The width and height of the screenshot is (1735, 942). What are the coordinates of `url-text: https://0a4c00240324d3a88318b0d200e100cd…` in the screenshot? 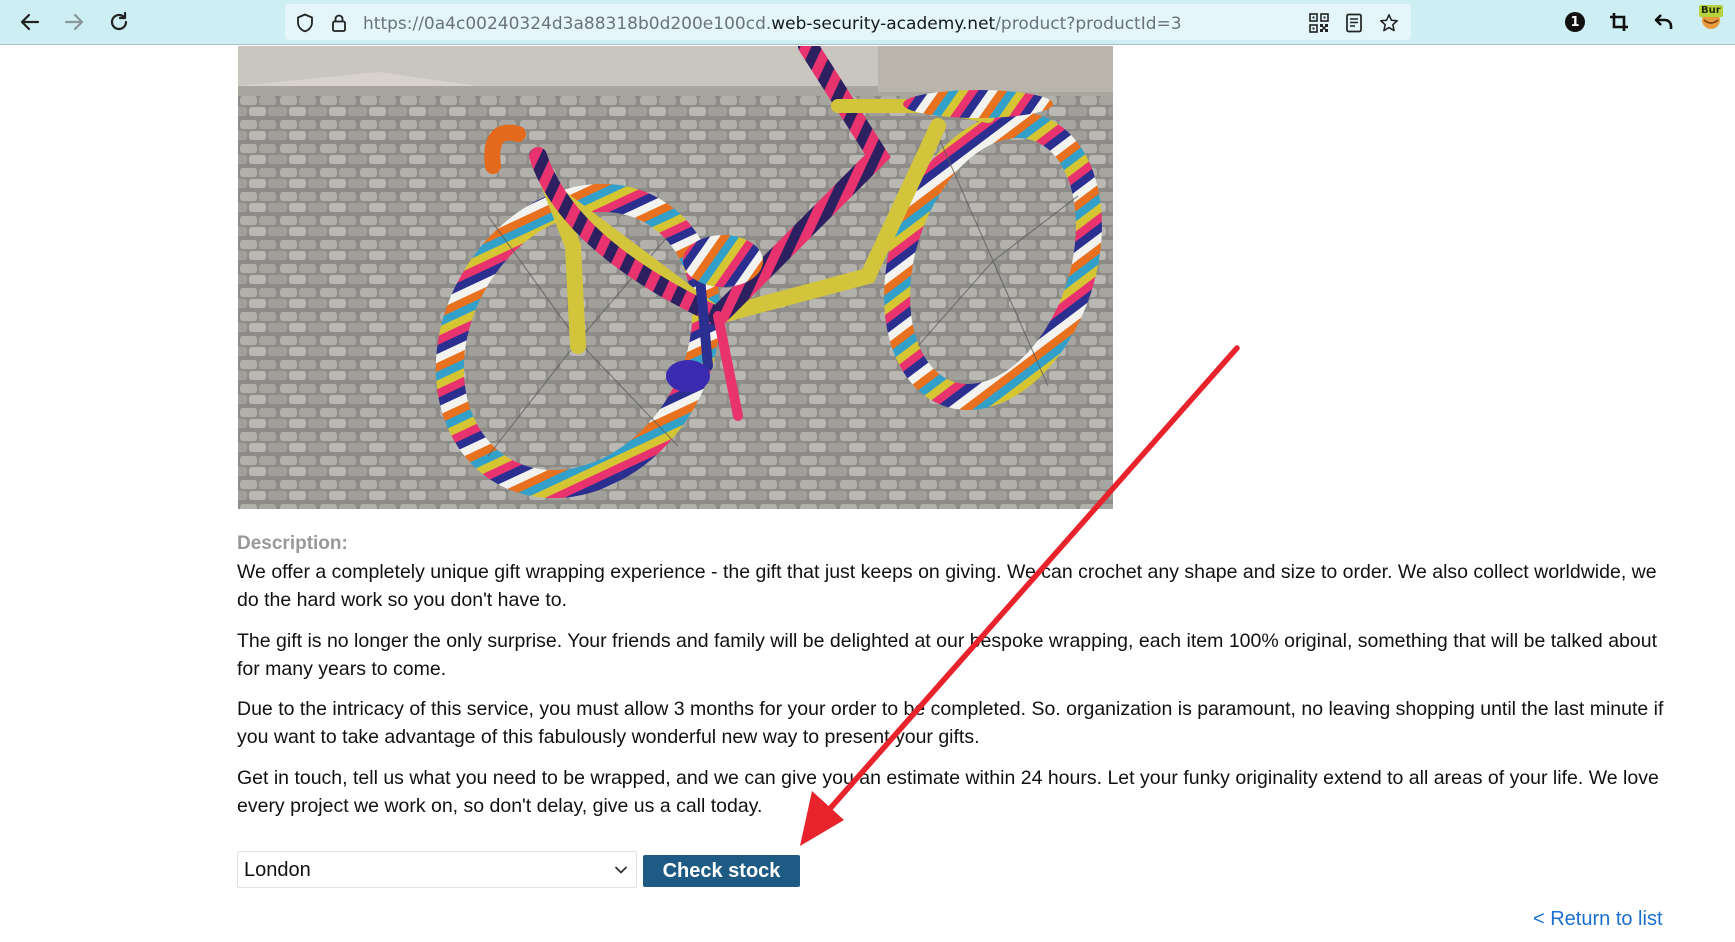 It's located at (772, 24).